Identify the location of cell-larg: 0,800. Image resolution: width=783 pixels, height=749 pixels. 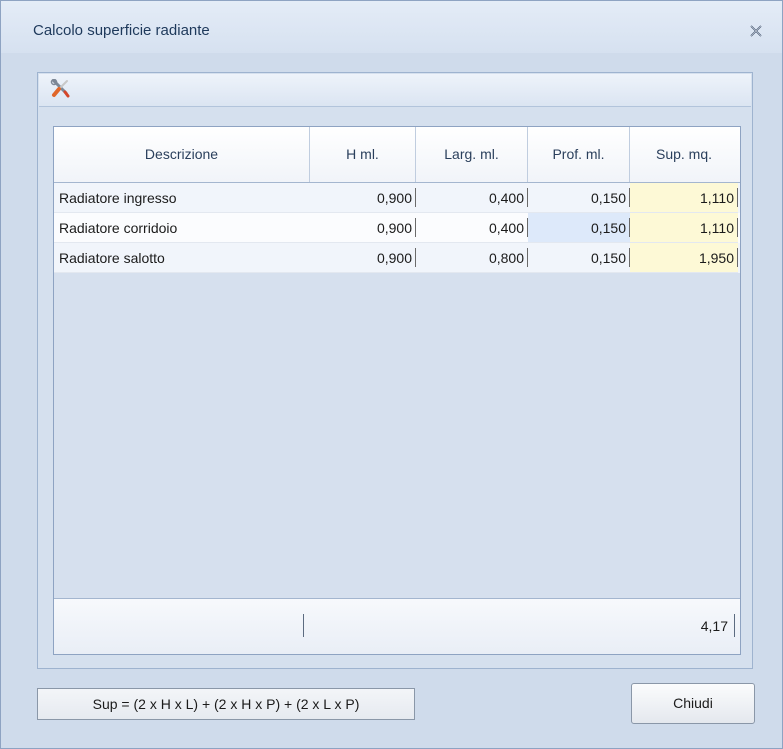
(472, 258).